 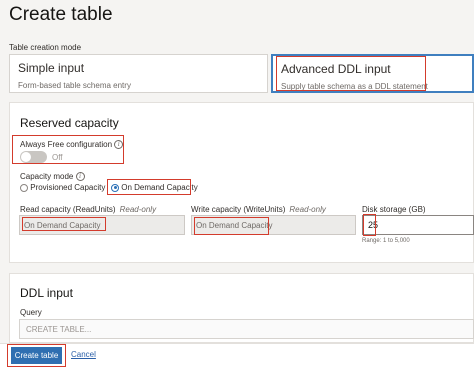 What do you see at coordinates (26, 157) in the screenshot?
I see `toggle-knob` at bounding box center [26, 157].